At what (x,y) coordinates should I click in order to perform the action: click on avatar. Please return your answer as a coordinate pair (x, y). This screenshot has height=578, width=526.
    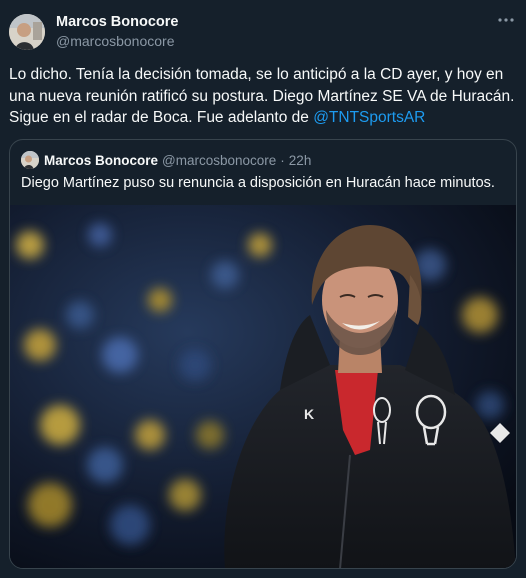
    Looking at the image, I should click on (27, 32).